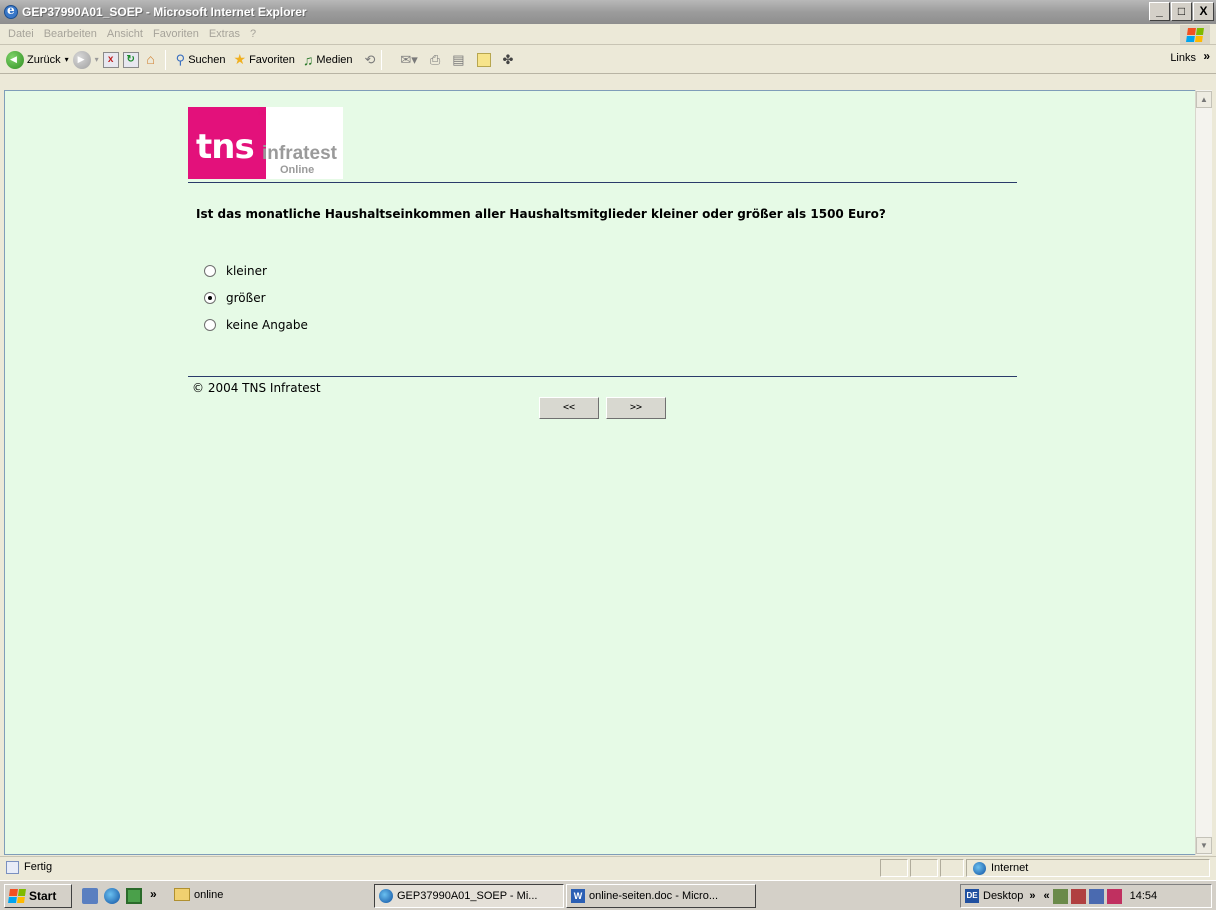 Image resolution: width=1216 pixels, height=910 pixels. I want to click on stop-icon: x, so click(110, 59).